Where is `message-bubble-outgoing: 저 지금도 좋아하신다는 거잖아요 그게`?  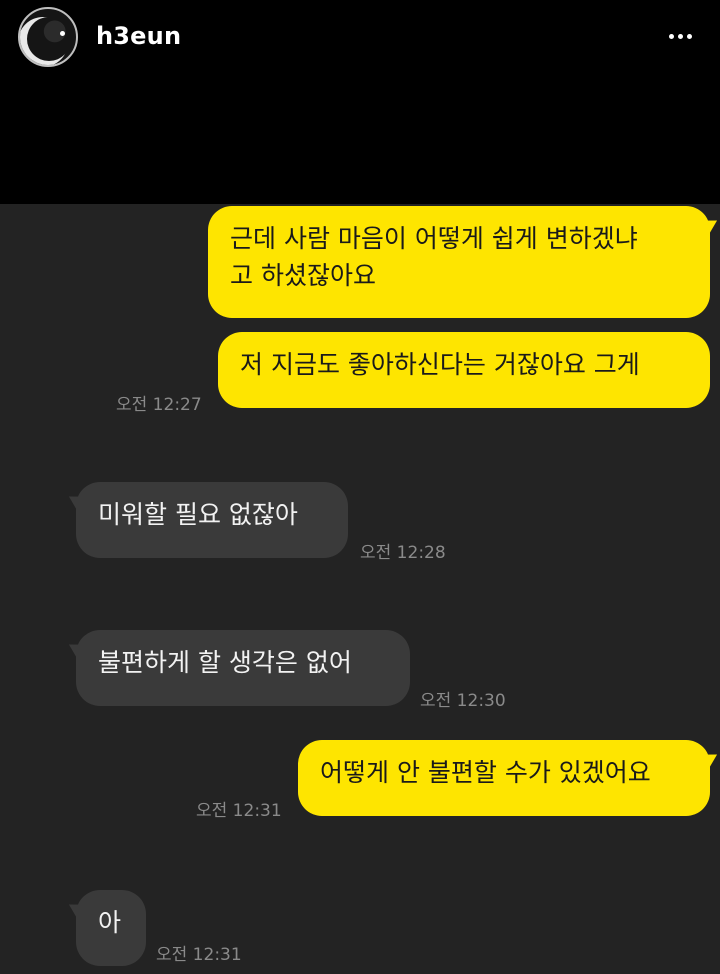 message-bubble-outgoing: 저 지금도 좋아하신다는 거잖아요 그게 is located at coordinates (464, 370).